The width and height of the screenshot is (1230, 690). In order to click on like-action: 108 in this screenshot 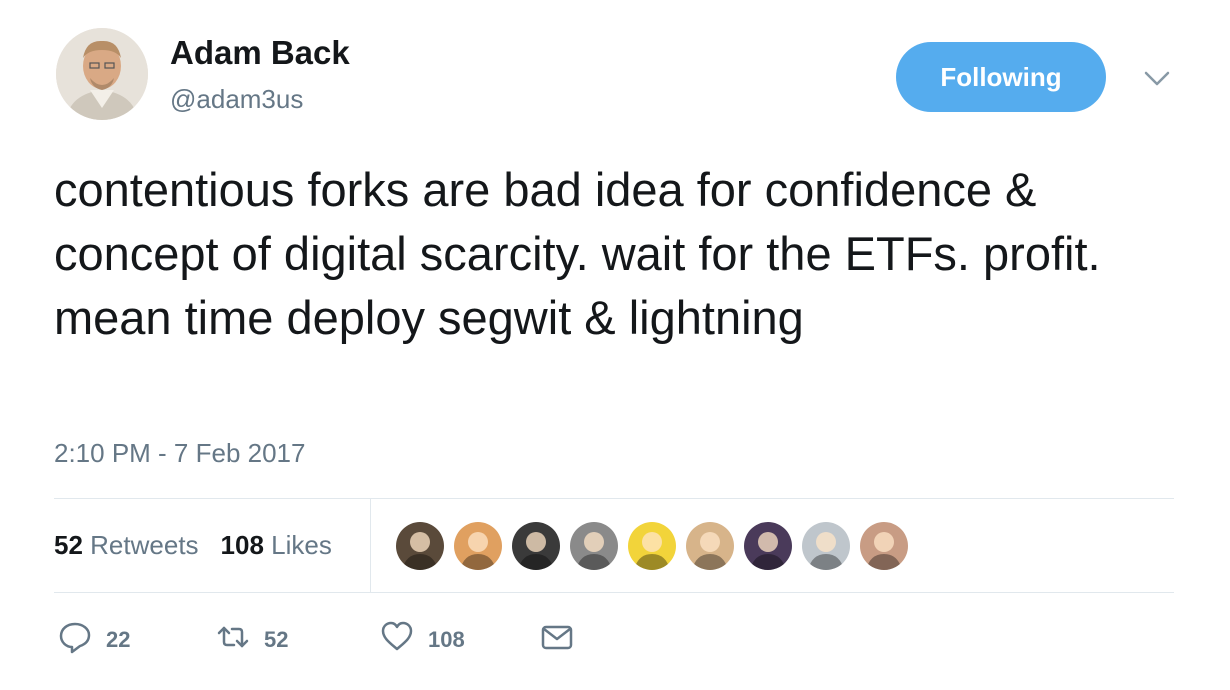, I will do `click(422, 640)`.